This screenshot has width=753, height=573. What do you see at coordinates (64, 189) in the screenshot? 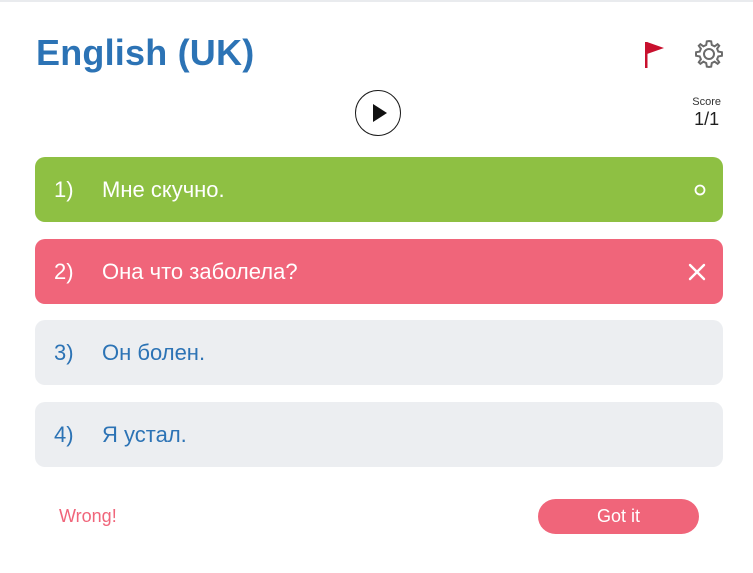
I see `option-number: 1)` at bounding box center [64, 189].